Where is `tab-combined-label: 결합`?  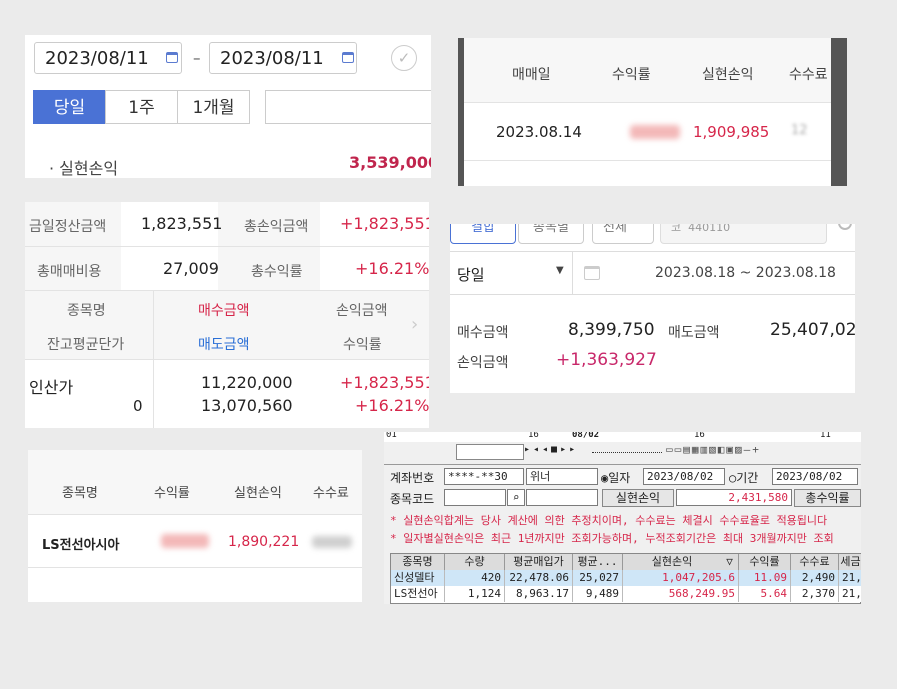 tab-combined-label: 결합 is located at coordinates (483, 229).